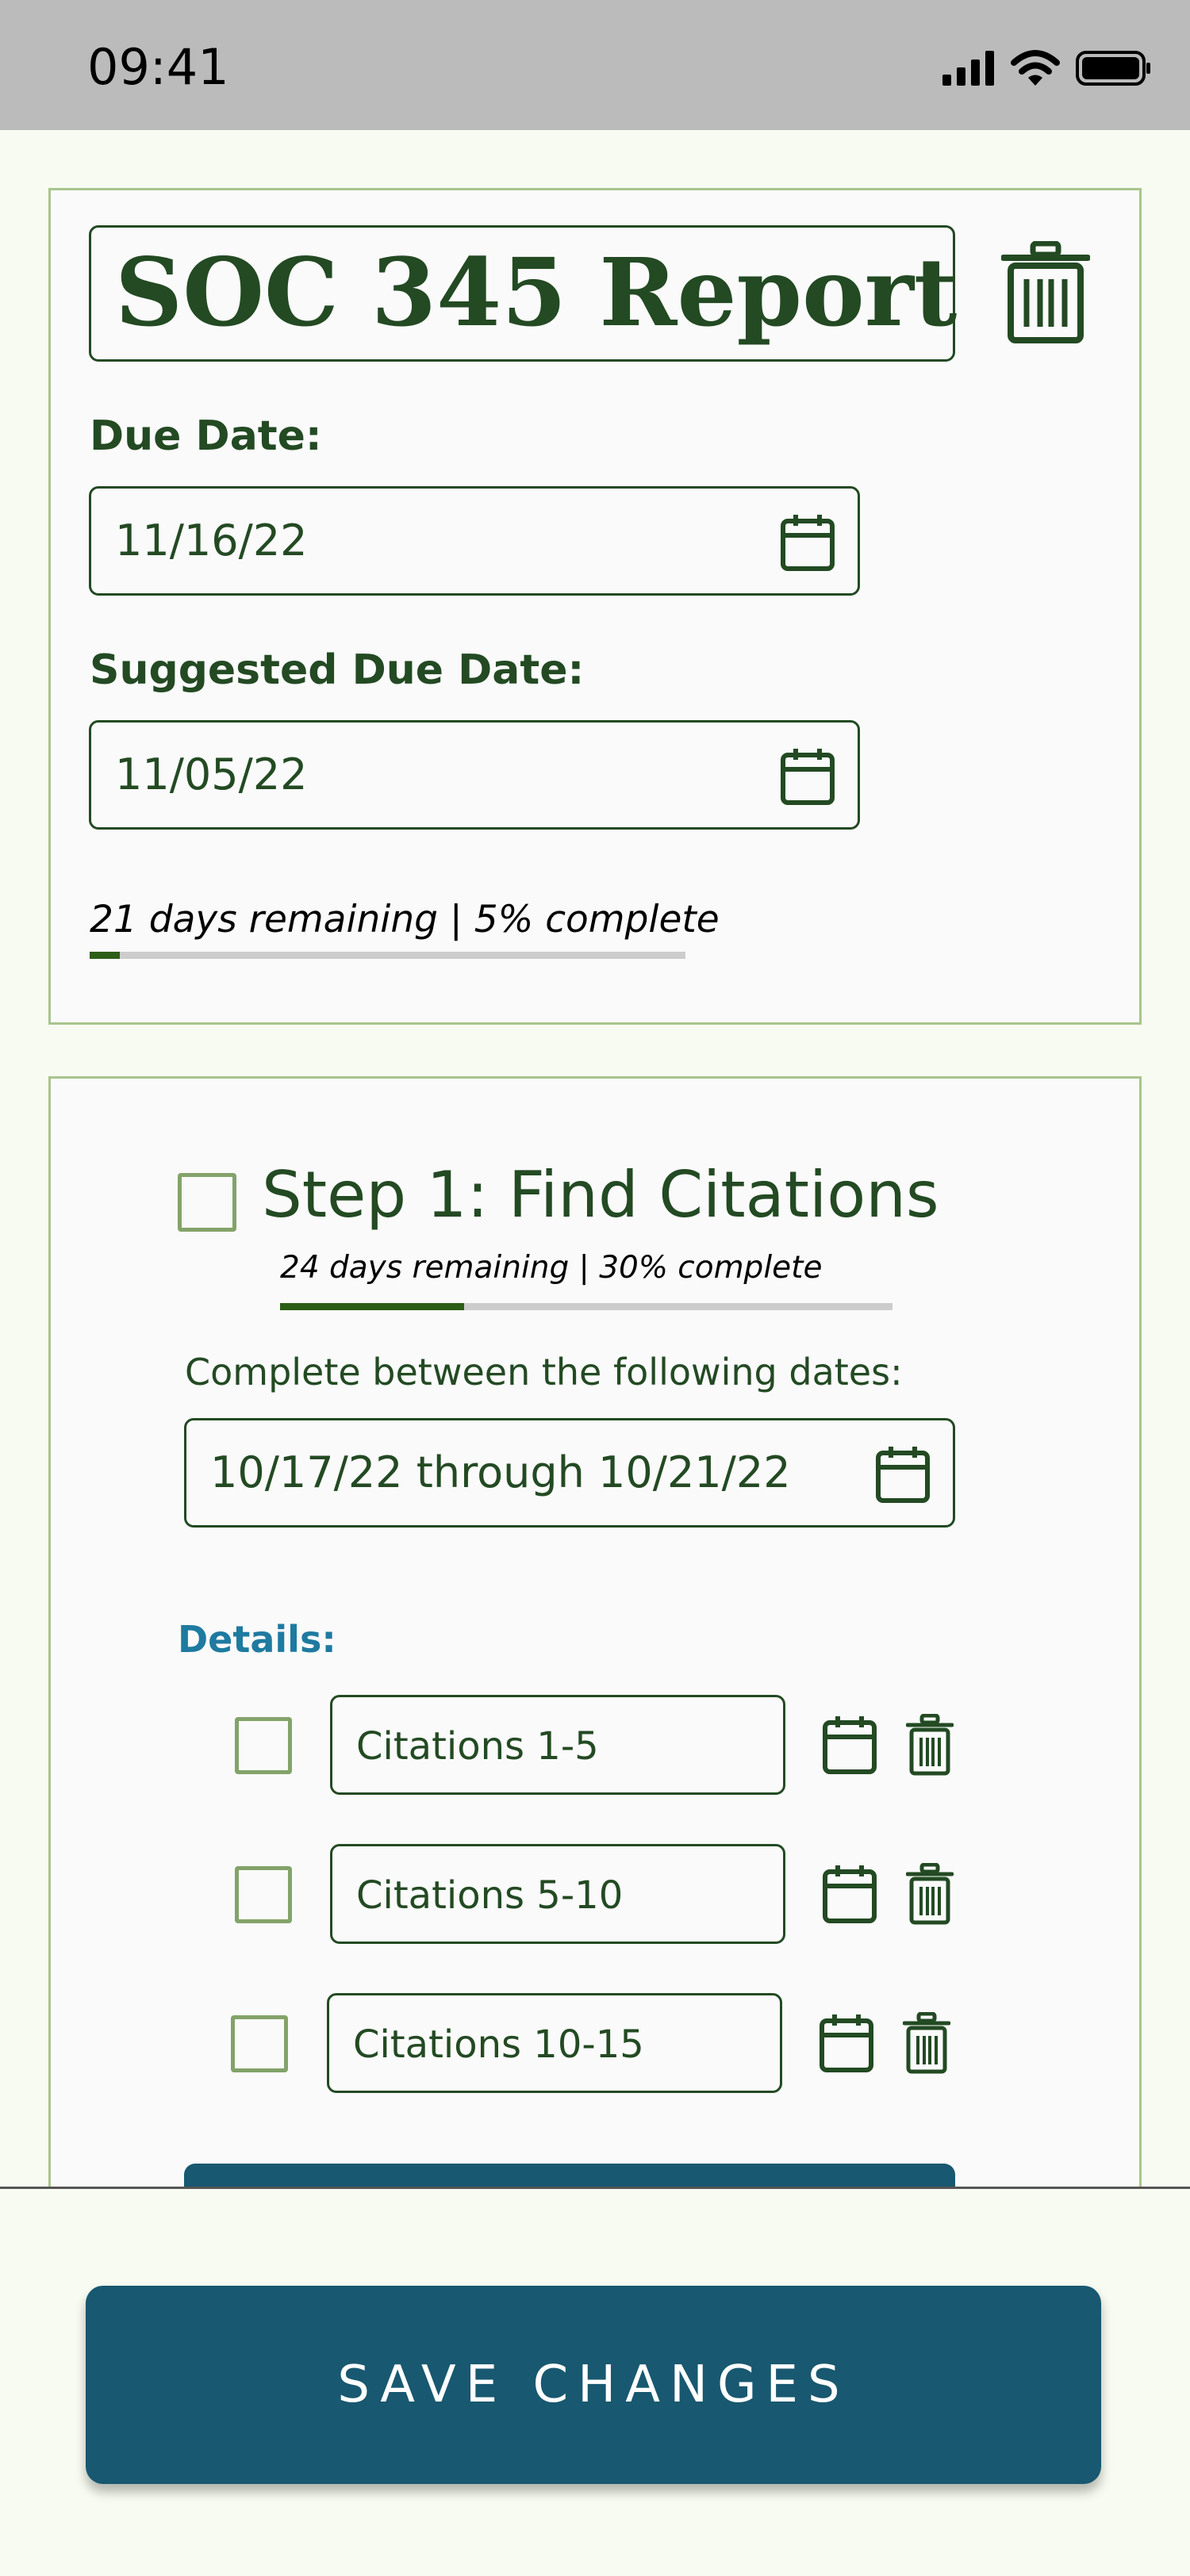 The image size is (1190, 2576). I want to click on step-progress-fill, so click(372, 1306).